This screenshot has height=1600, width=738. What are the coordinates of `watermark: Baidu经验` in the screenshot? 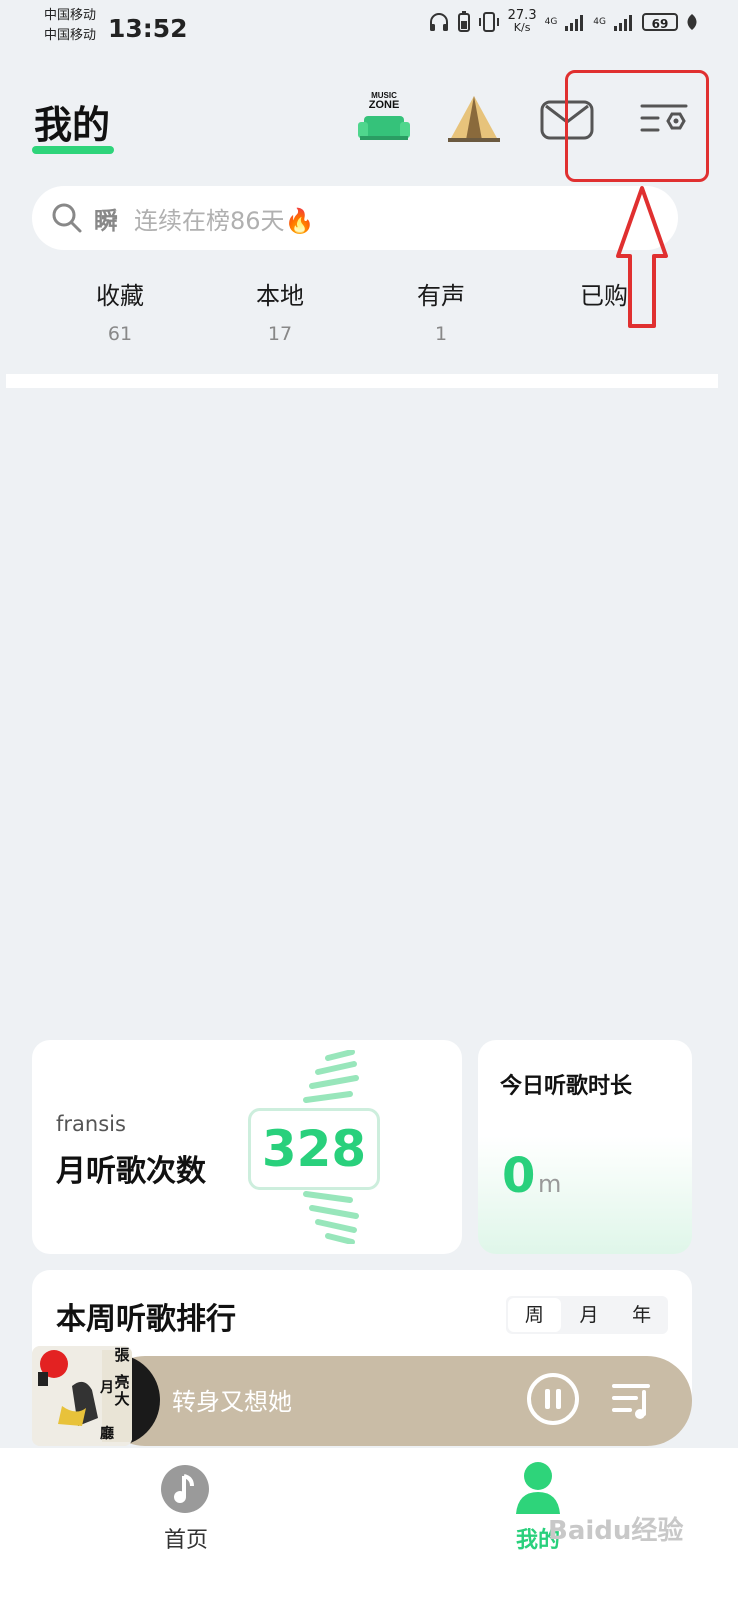 It's located at (616, 1531).